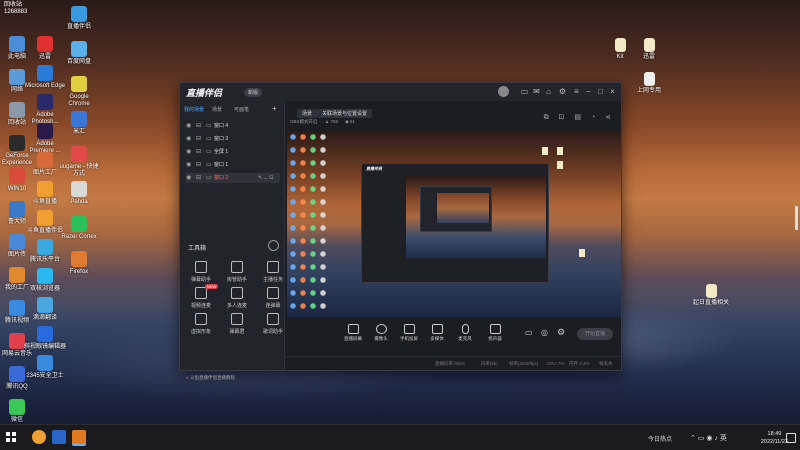 The height and width of the screenshot is (450, 800). What do you see at coordinates (353, 333) in the screenshot?
I see `screen-capture-button: 直播屏幕` at bounding box center [353, 333].